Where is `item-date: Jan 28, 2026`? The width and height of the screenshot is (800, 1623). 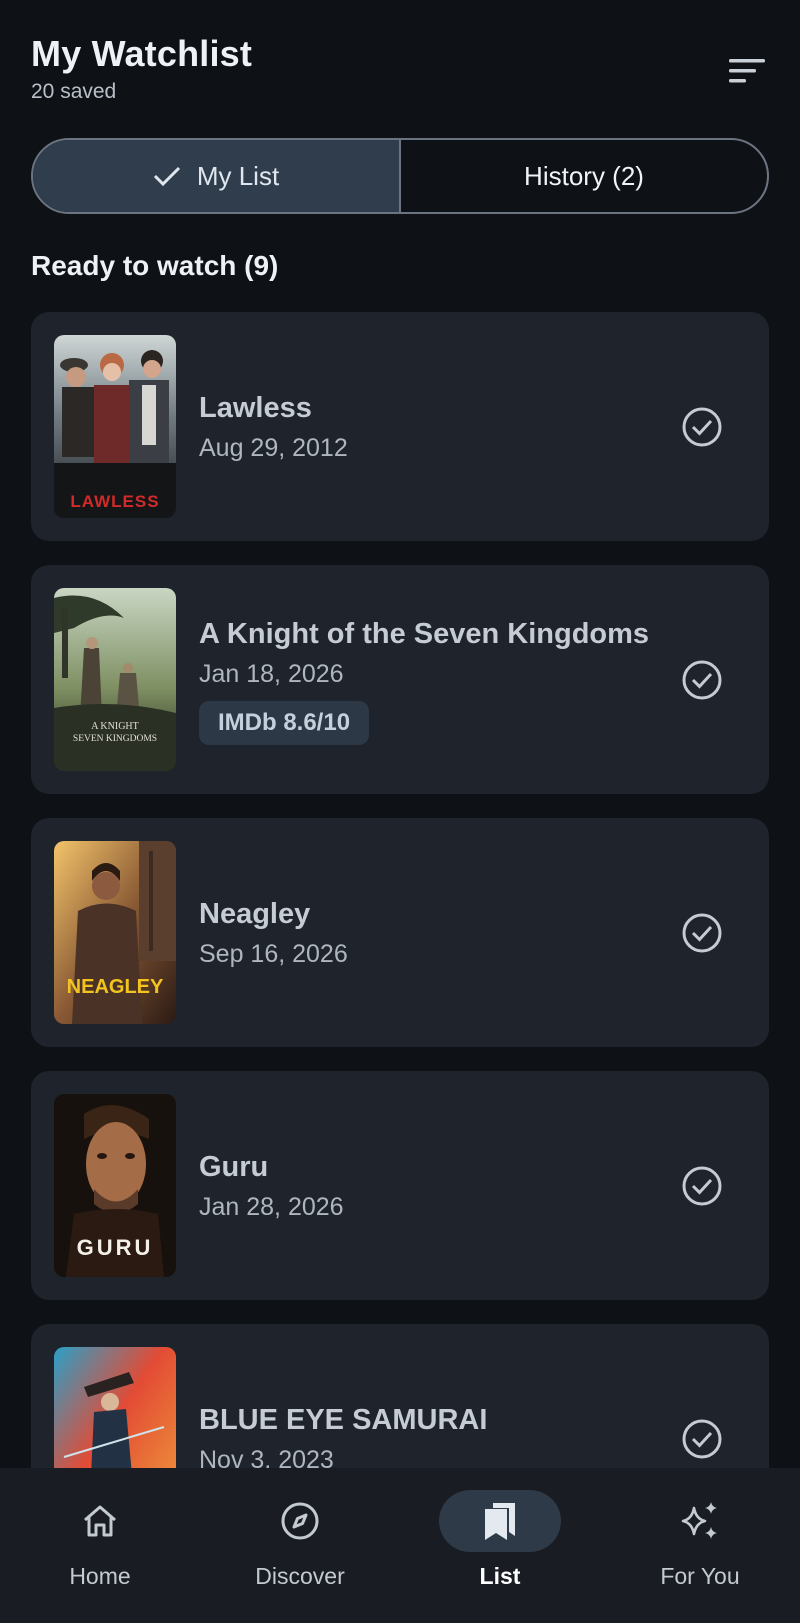 item-date: Jan 28, 2026 is located at coordinates (271, 1206).